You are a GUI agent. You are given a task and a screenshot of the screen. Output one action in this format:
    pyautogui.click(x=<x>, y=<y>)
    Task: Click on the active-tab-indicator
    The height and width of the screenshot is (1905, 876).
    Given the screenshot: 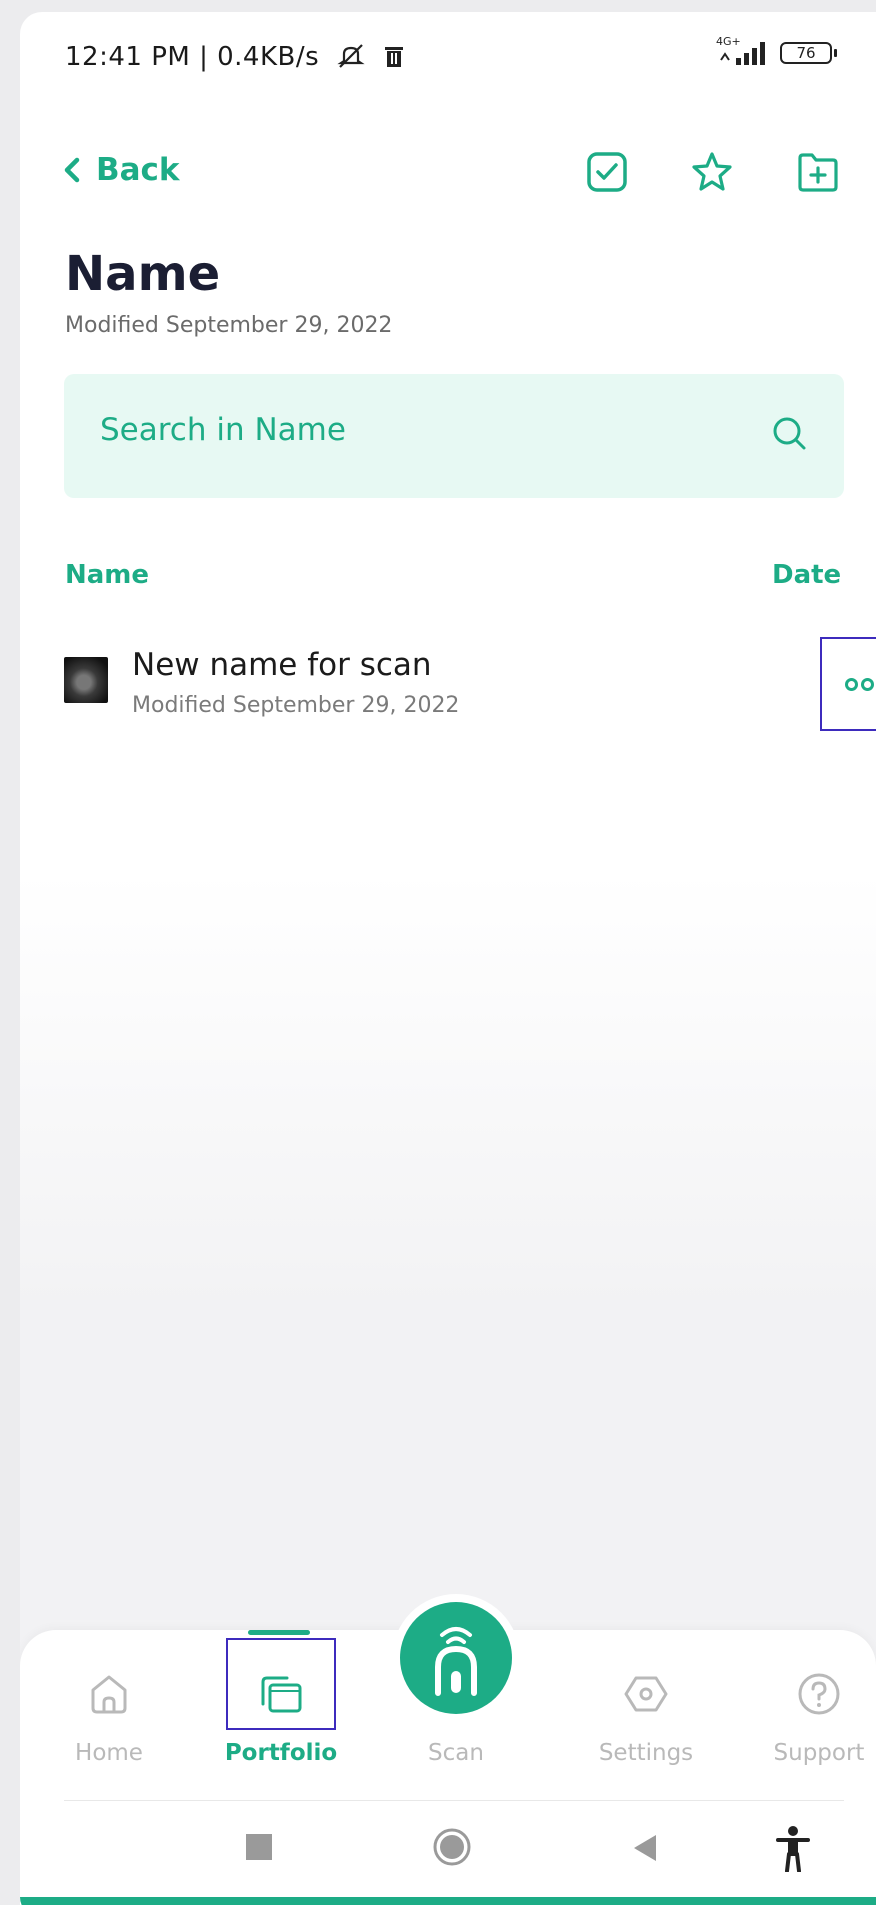 What is the action you would take?
    pyautogui.click(x=279, y=1632)
    